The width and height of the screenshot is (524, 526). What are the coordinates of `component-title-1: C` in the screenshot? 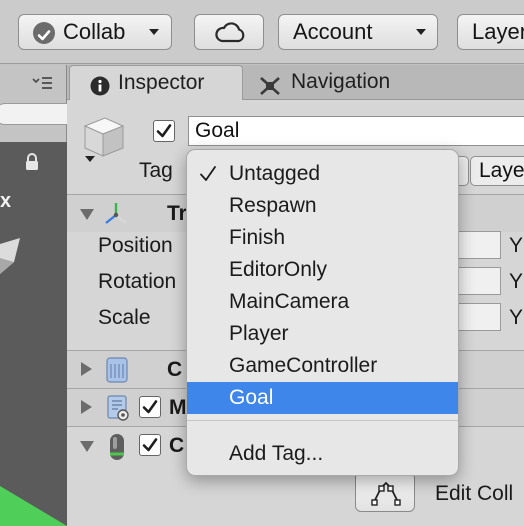 It's located at (175, 369).